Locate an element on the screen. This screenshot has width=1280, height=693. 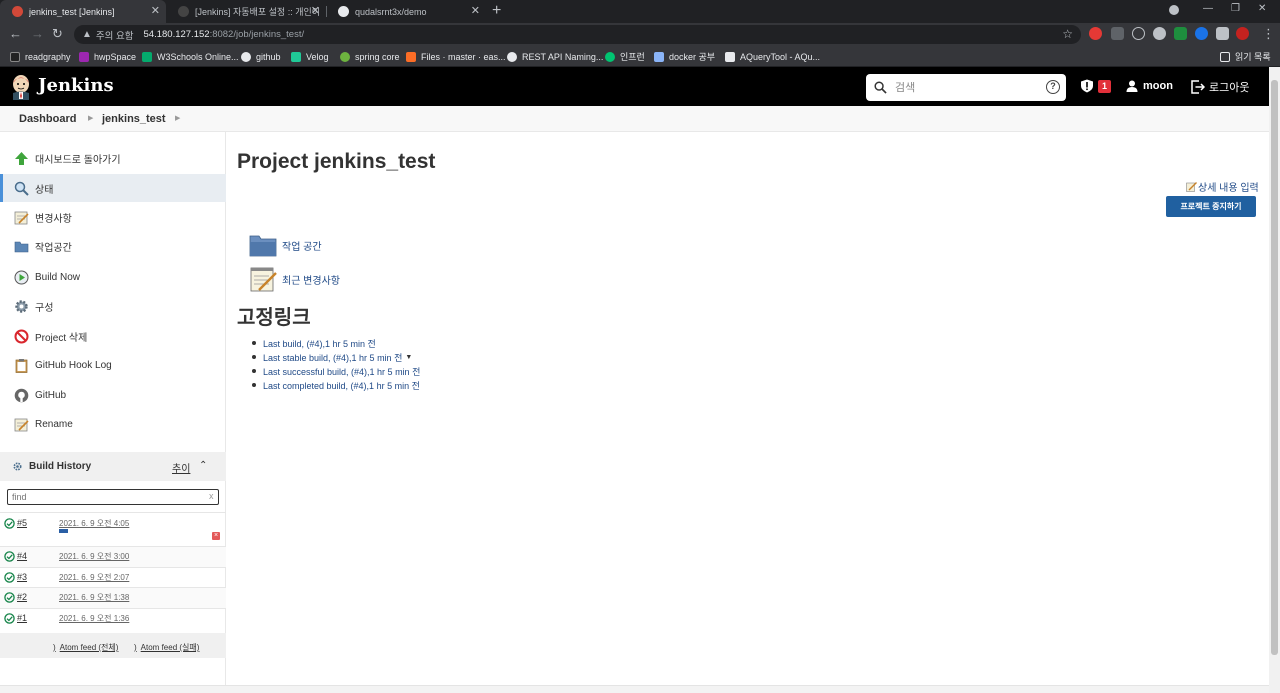
profile-avatar is located at coordinates (1242, 33).